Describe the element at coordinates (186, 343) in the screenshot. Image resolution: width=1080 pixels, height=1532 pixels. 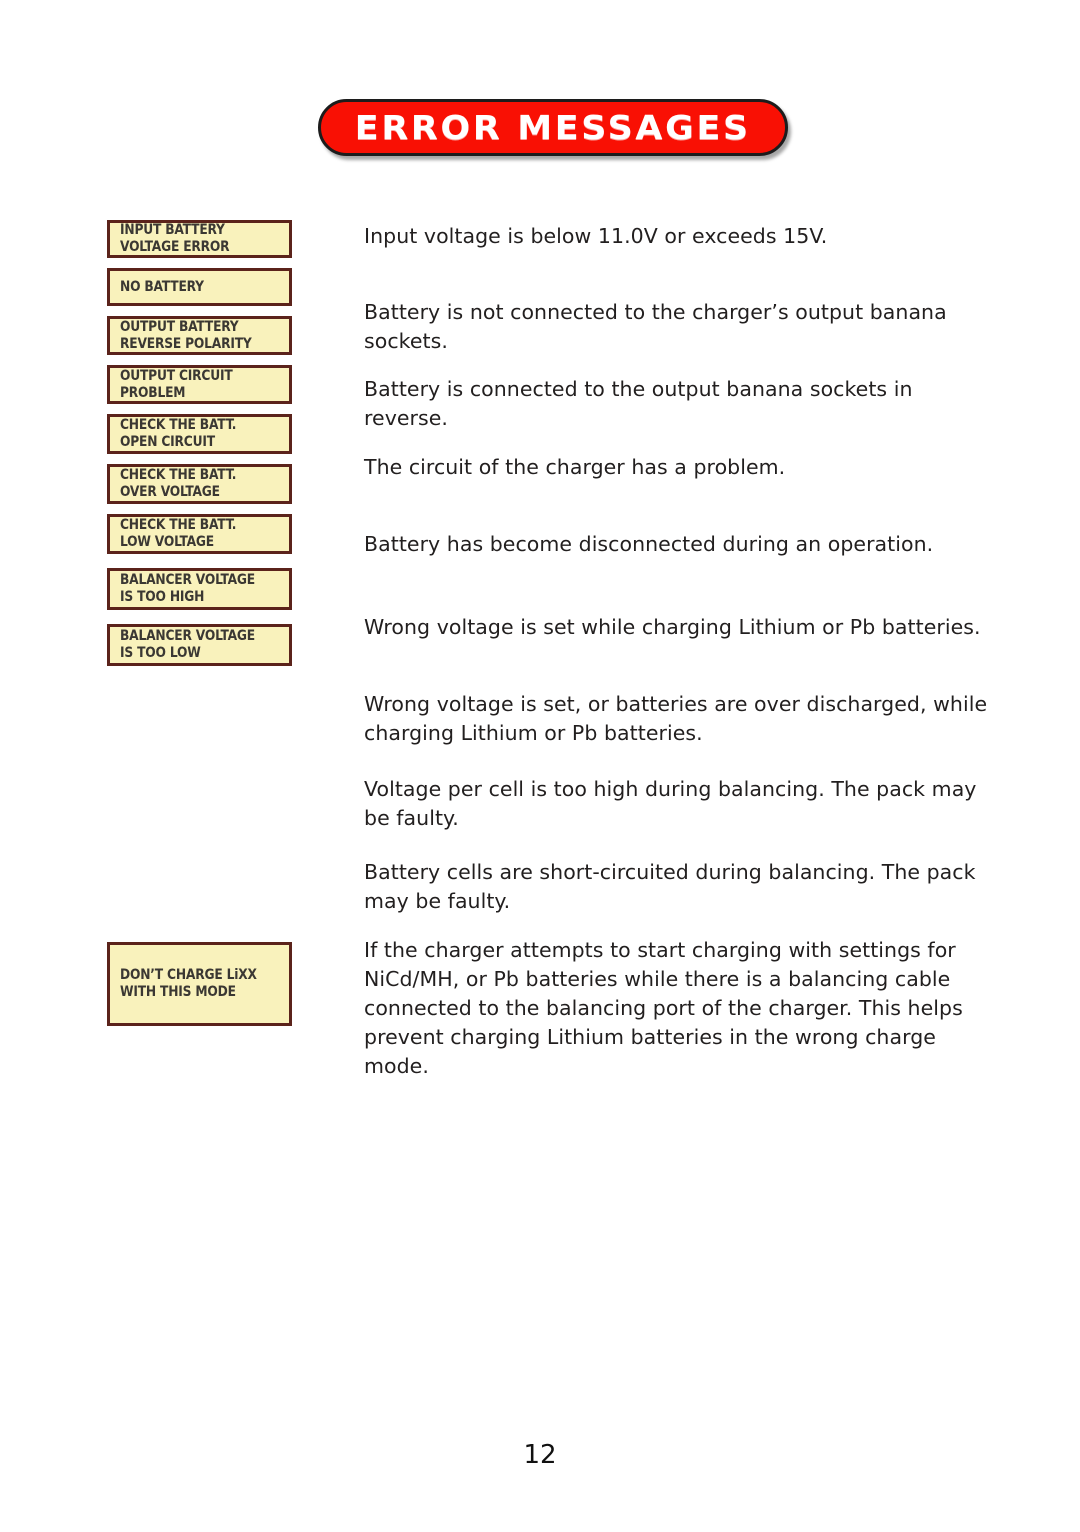
I see `error-code-label: REVERSE POLARITY` at that location.